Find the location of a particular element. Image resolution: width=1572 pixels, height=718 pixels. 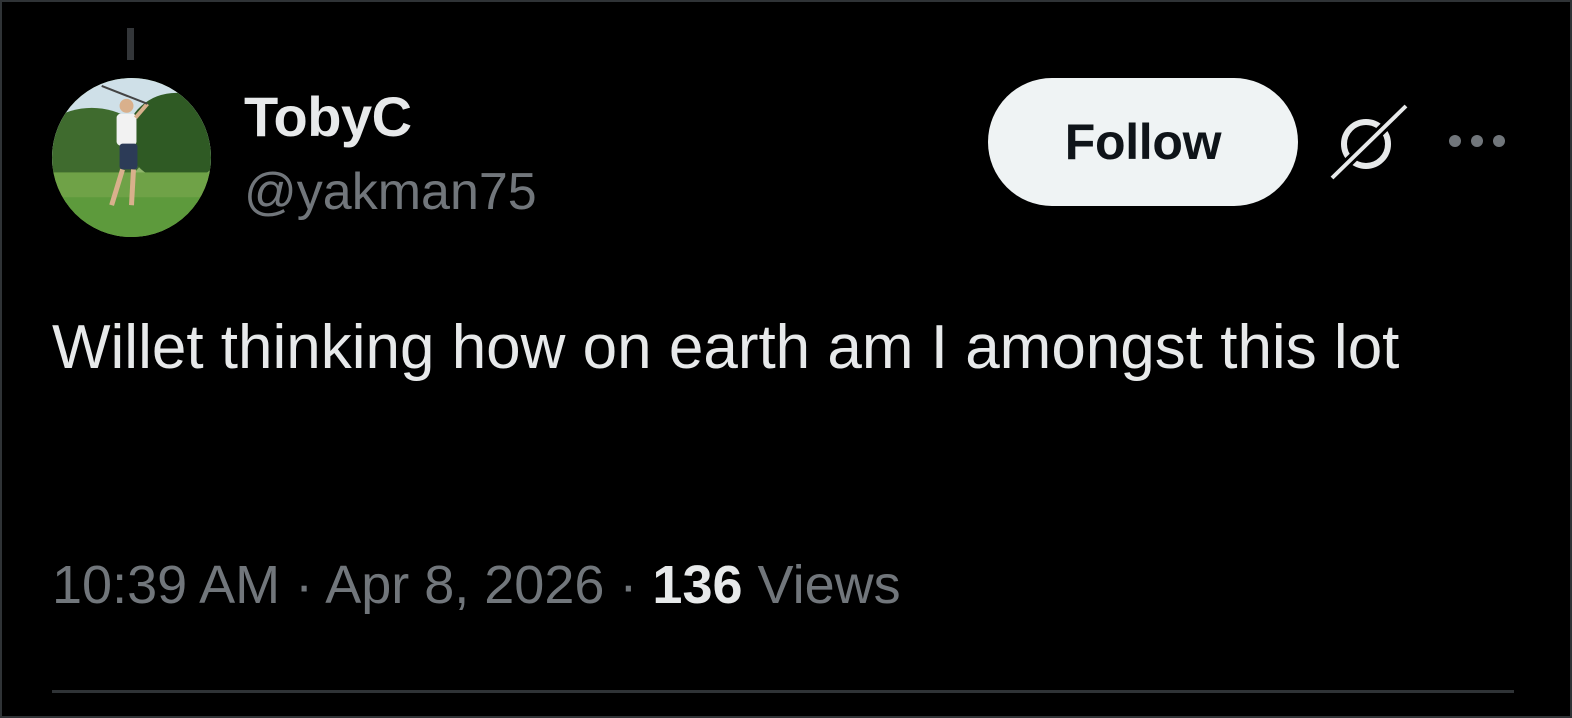

follow-button: Follow is located at coordinates (1143, 142).